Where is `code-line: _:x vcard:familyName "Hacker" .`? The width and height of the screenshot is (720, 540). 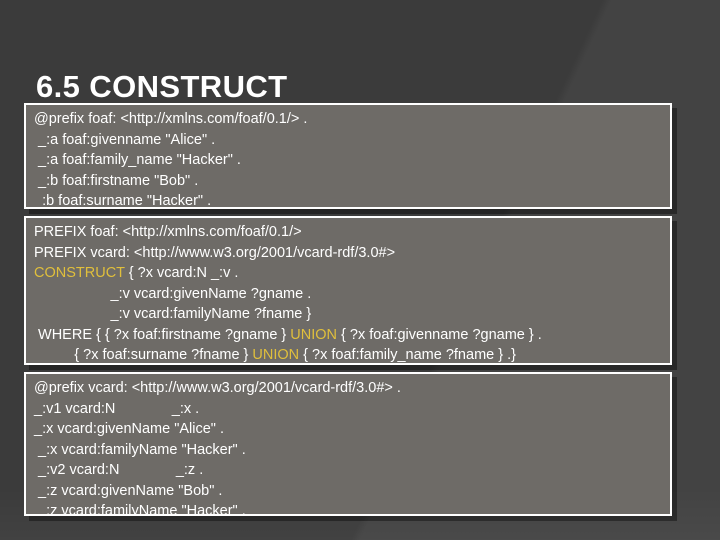 code-line: _:x vcard:familyName "Hacker" . is located at coordinates (140, 449).